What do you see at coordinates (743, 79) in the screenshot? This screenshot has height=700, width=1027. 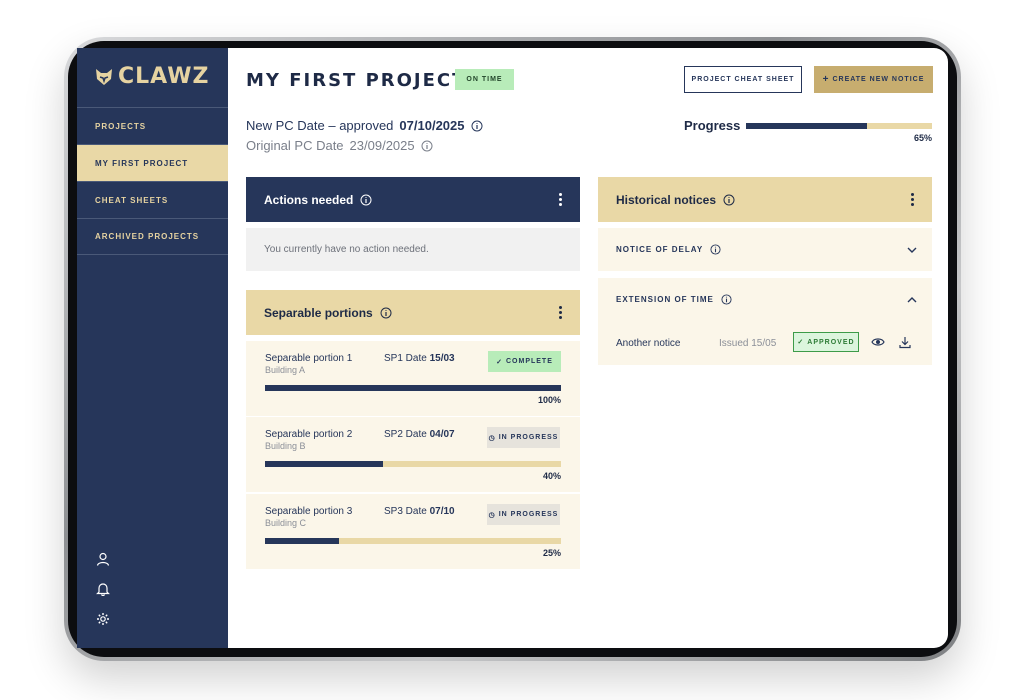 I see `project-cheat-sheet-button: PROJECT CHEAT SHEET` at bounding box center [743, 79].